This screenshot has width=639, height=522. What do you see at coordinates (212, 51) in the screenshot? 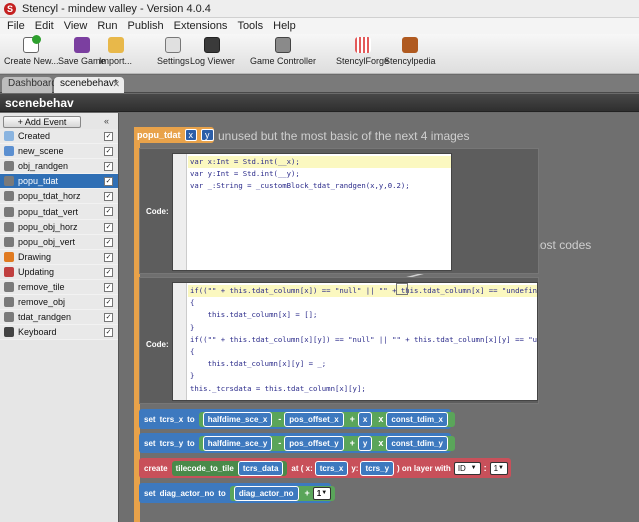
I see `log-viewer-button: Log Viewer` at bounding box center [212, 51].